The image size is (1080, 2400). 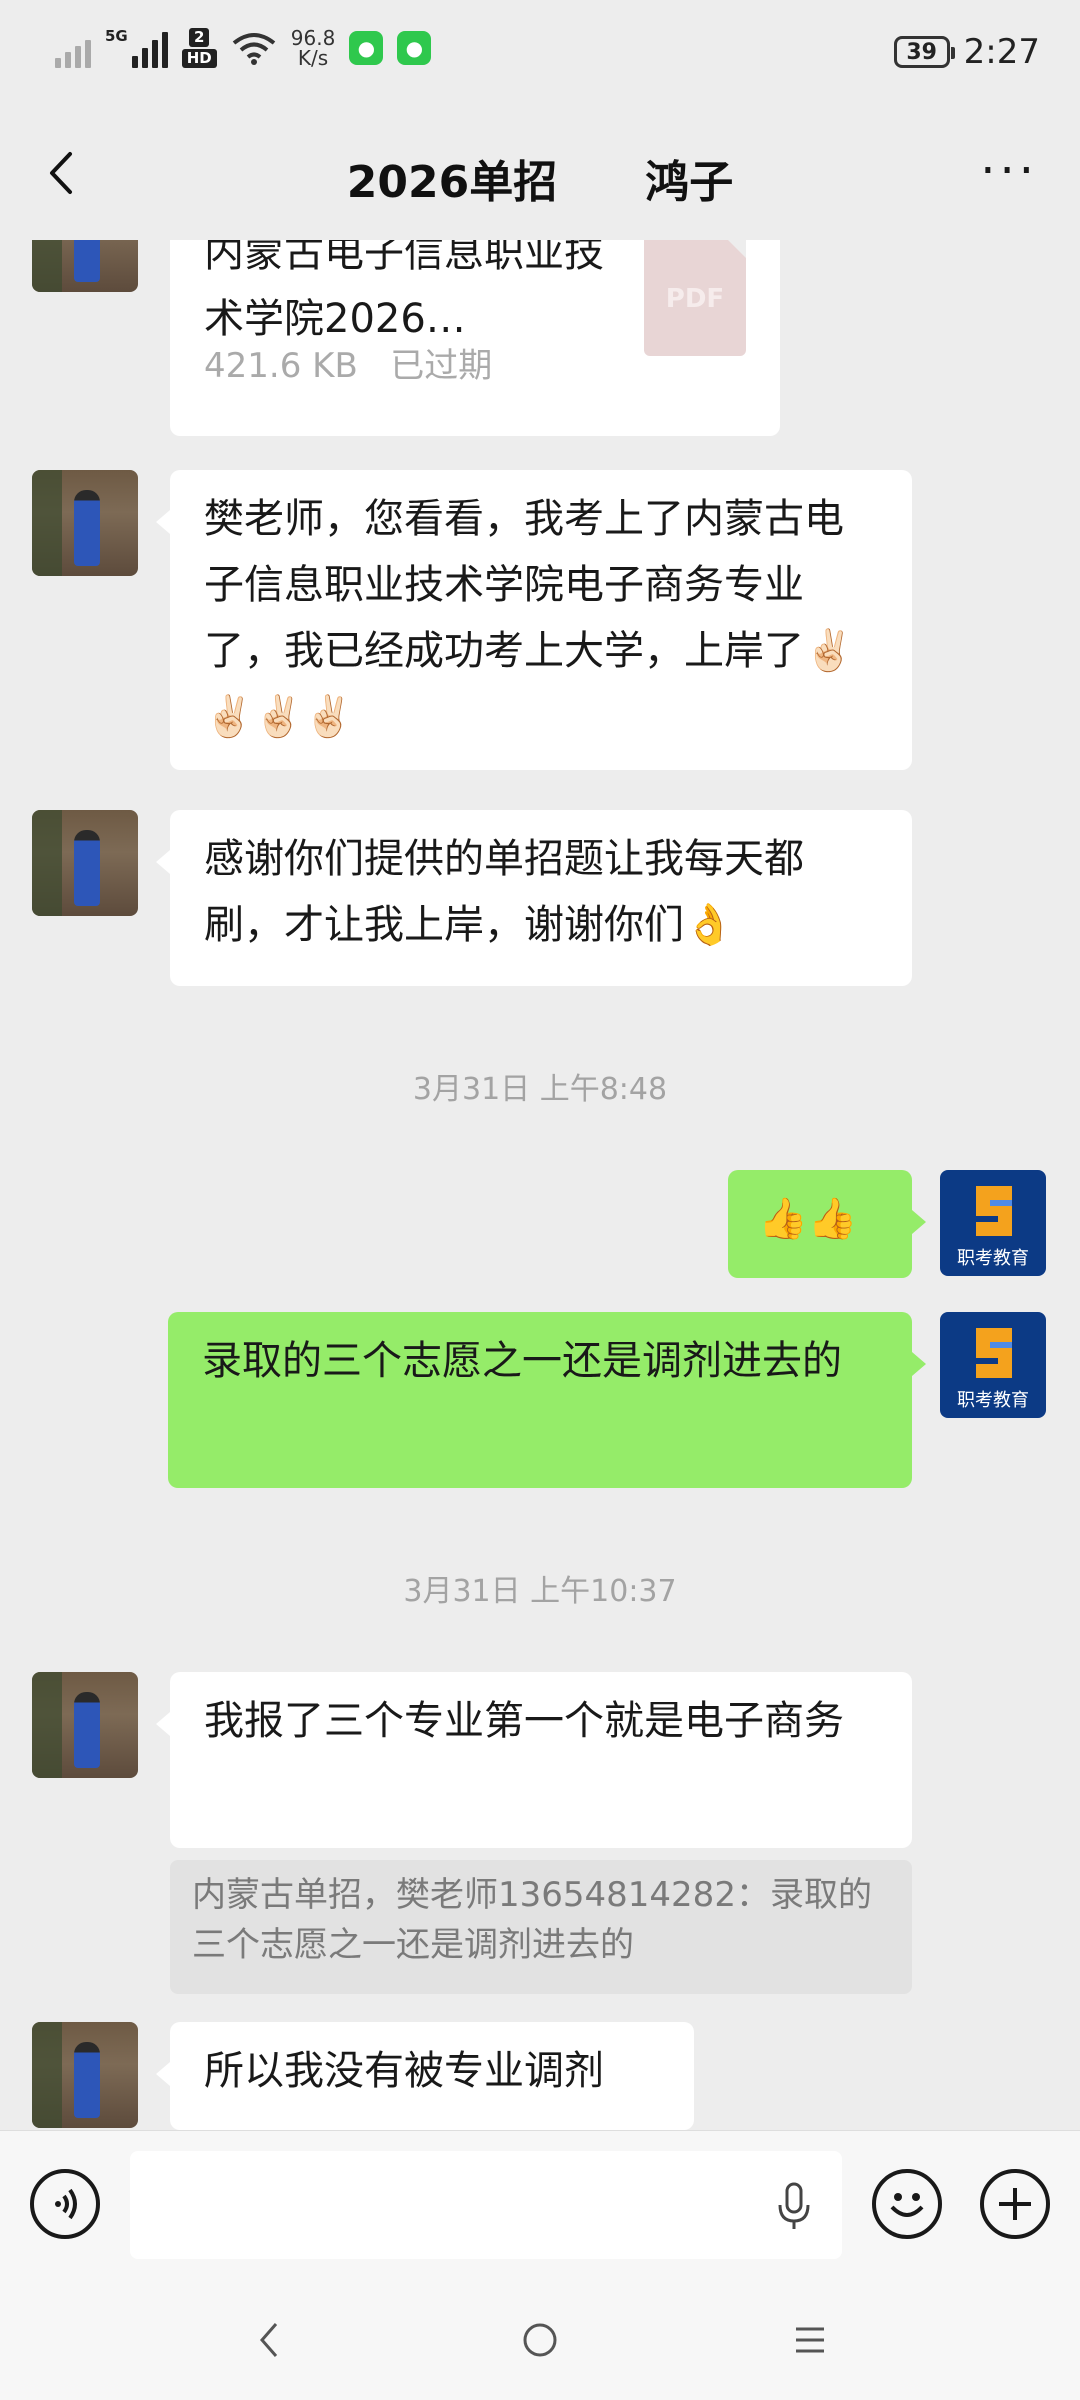 I want to click on file-size: 421.6 KB, so click(x=281, y=366).